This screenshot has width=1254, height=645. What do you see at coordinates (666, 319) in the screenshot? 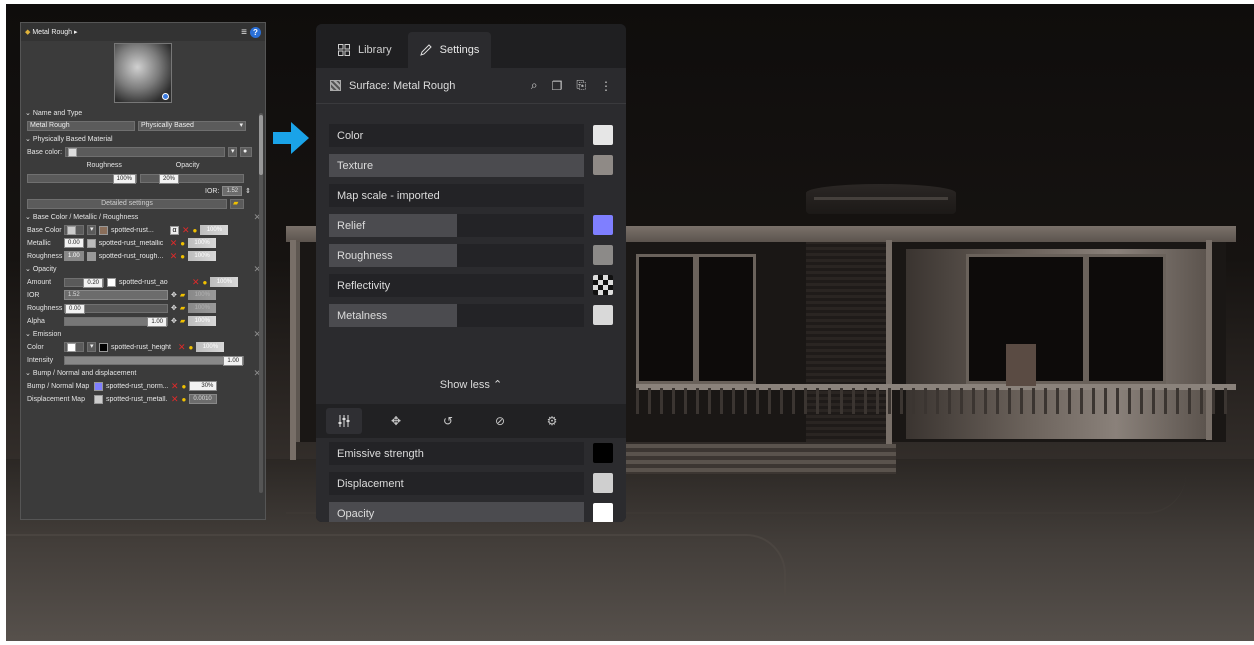
I see `building-window` at bounding box center [666, 319].